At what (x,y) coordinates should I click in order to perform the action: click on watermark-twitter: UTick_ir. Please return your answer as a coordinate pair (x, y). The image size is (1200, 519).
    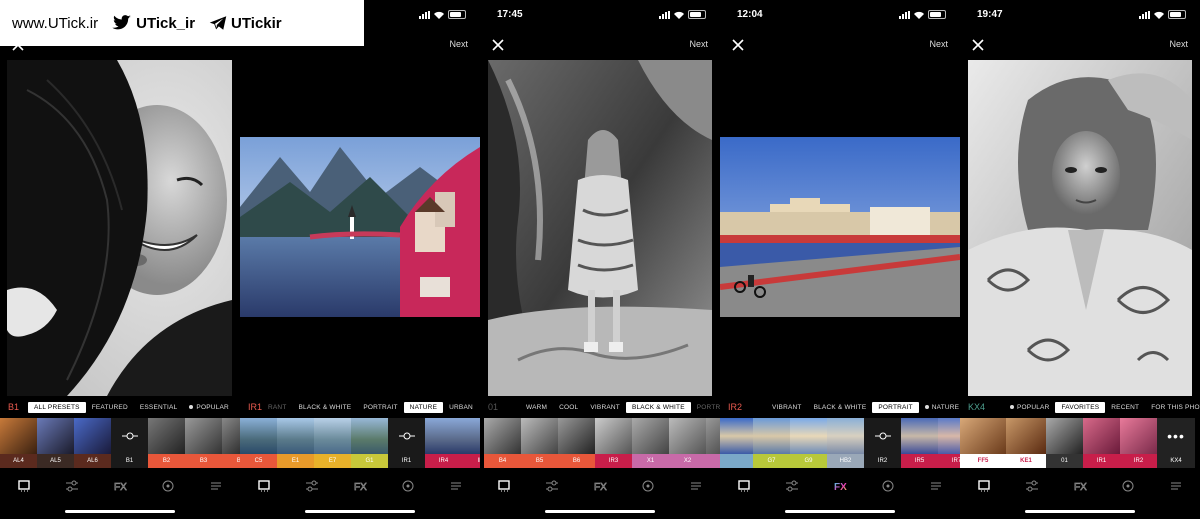
    Looking at the image, I should click on (153, 23).